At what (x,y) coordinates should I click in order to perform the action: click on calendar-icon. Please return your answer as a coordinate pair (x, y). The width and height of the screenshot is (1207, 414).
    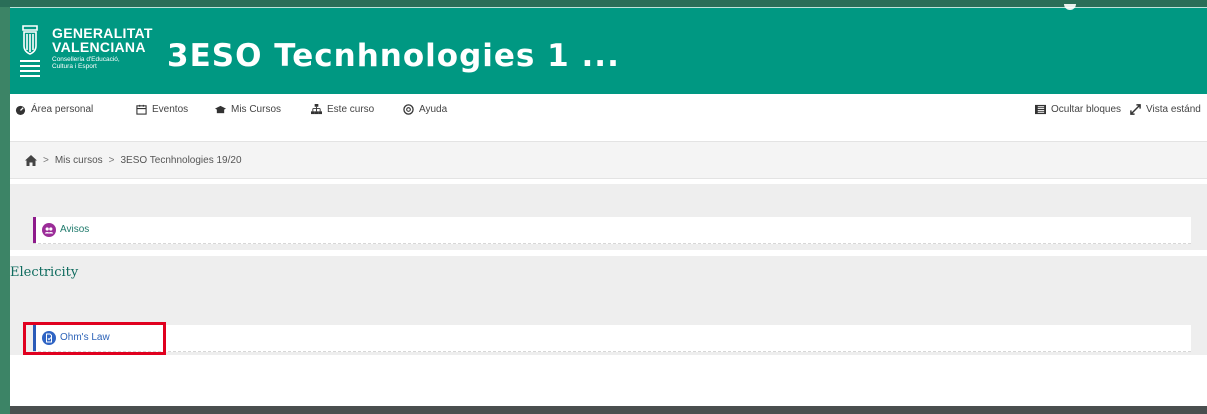
    Looking at the image, I should click on (141, 109).